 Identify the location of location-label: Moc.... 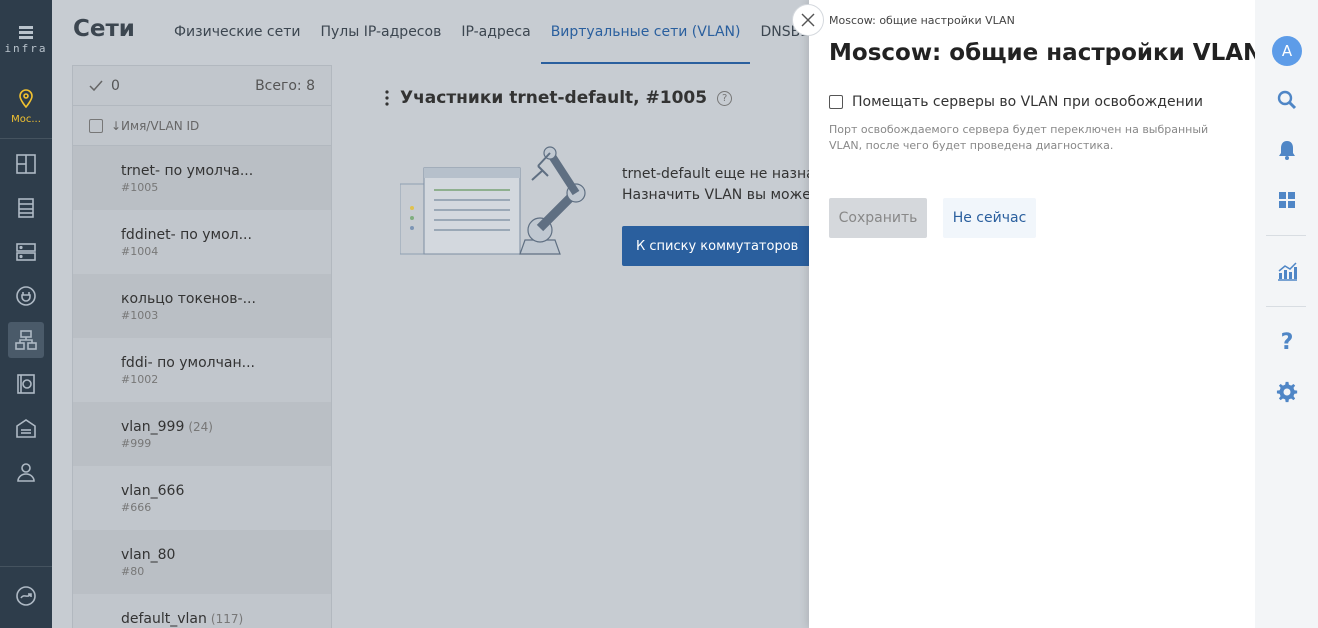
(26, 119).